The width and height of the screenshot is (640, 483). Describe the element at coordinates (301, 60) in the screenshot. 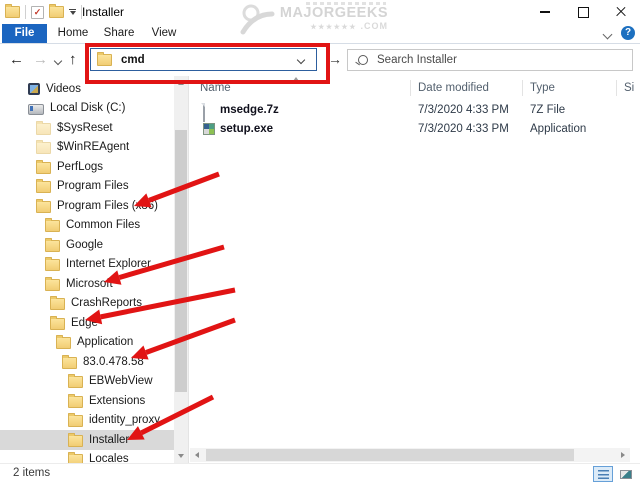

I see `address-dropdown-chevron-icon` at that location.